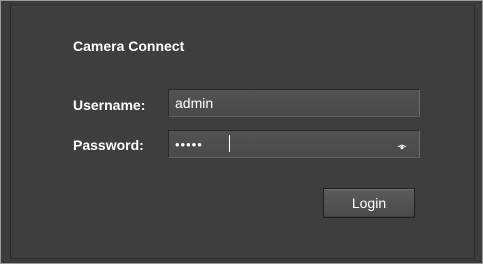 The width and height of the screenshot is (483, 264). Describe the element at coordinates (369, 203) in the screenshot. I see `login-button: Login` at that location.